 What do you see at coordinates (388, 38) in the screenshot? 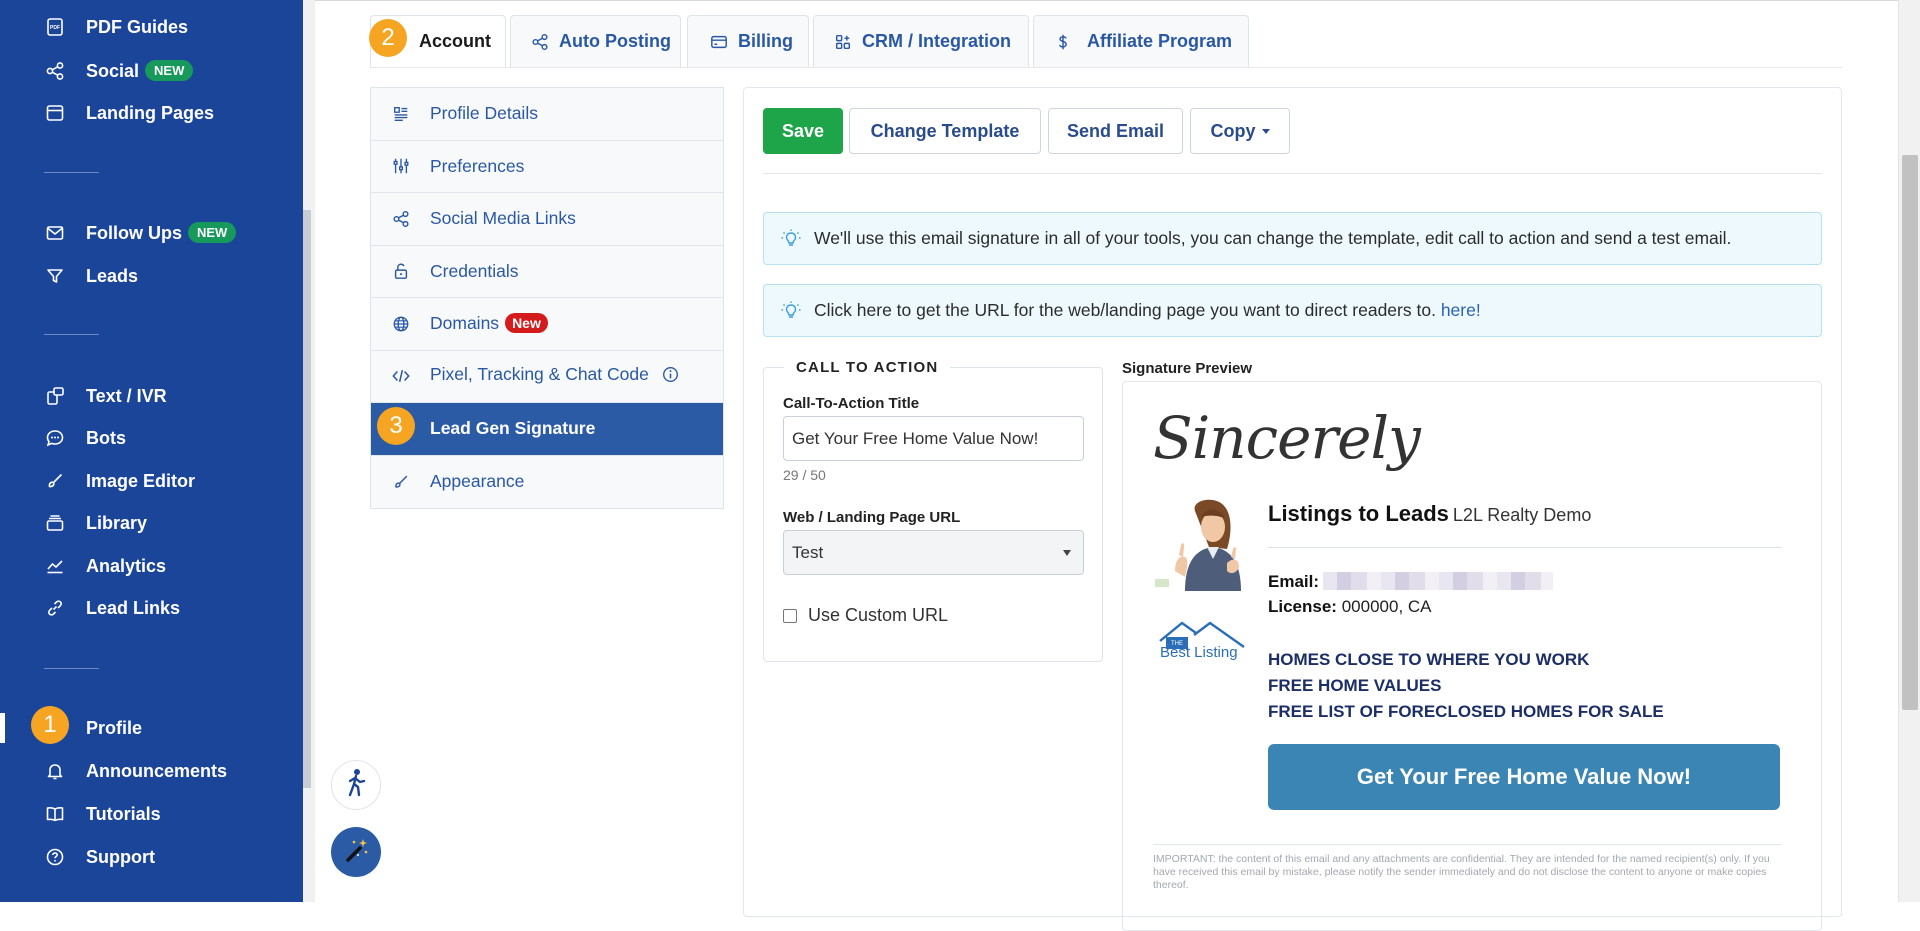
I see `step-badge-2: 2` at bounding box center [388, 38].